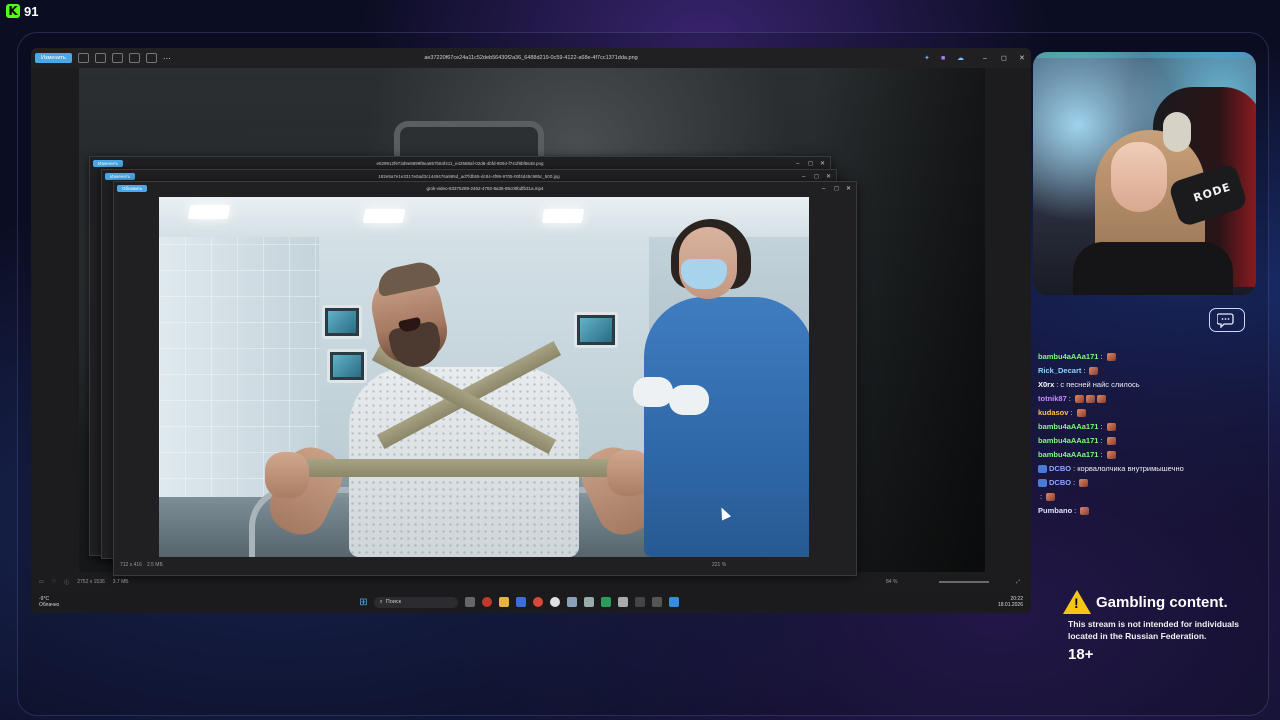  Describe the element at coordinates (469, 602) in the screenshot. I see `task-view-icon` at that location.